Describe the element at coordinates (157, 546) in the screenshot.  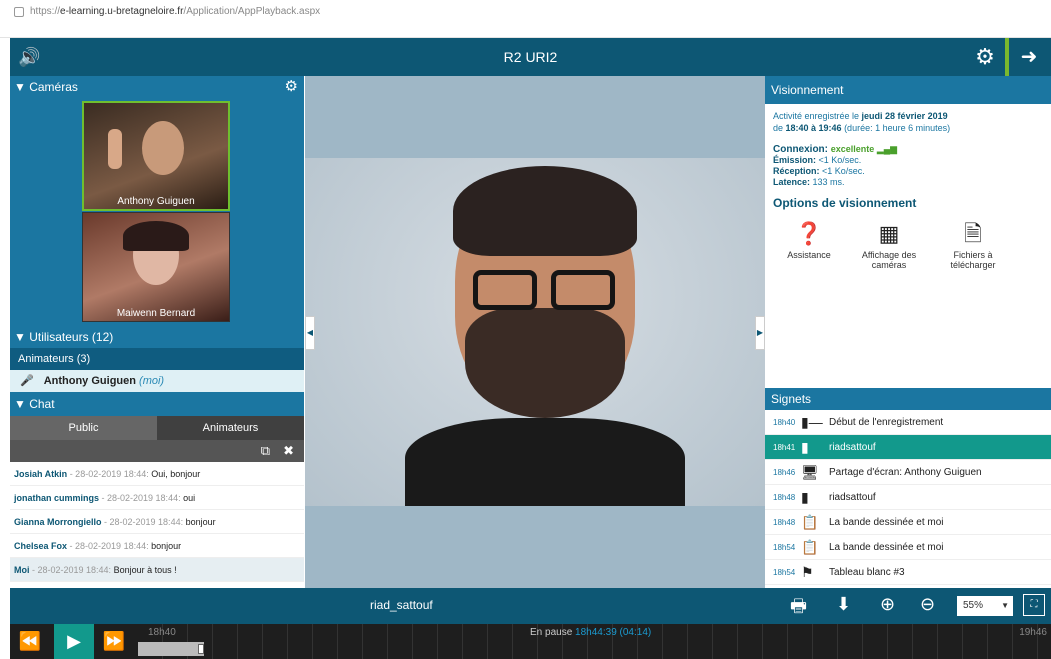
I see `chat-message: Chelsea Fox - 28-02-2019 18:44: bonjour` at that location.